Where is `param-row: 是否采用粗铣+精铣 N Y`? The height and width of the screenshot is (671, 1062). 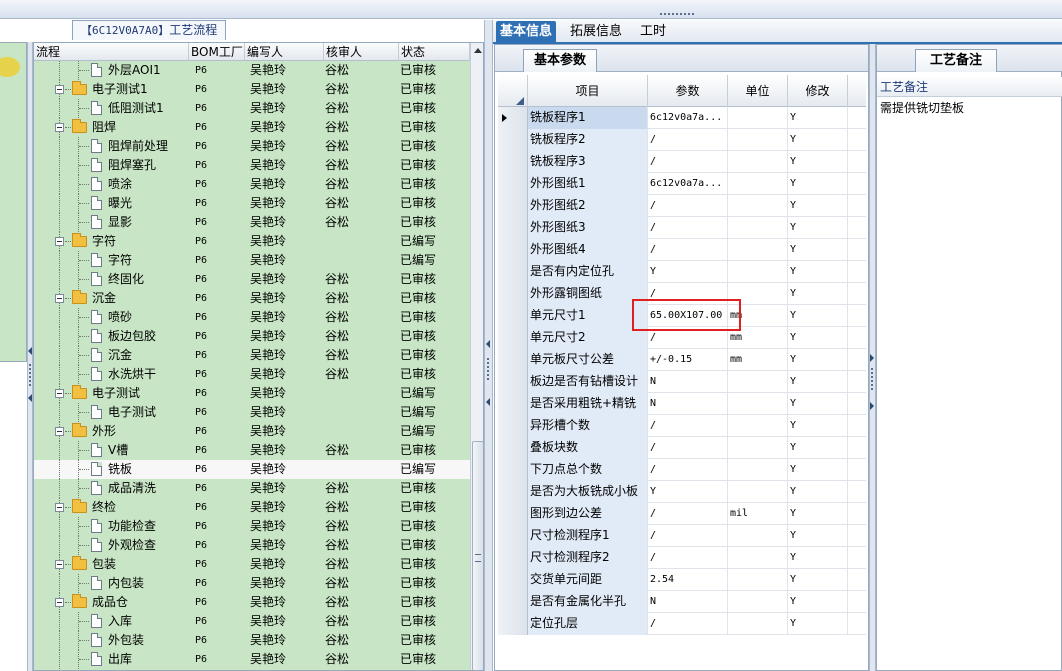
param-row: 是否采用粗铣+精铣 N Y is located at coordinates (682, 404).